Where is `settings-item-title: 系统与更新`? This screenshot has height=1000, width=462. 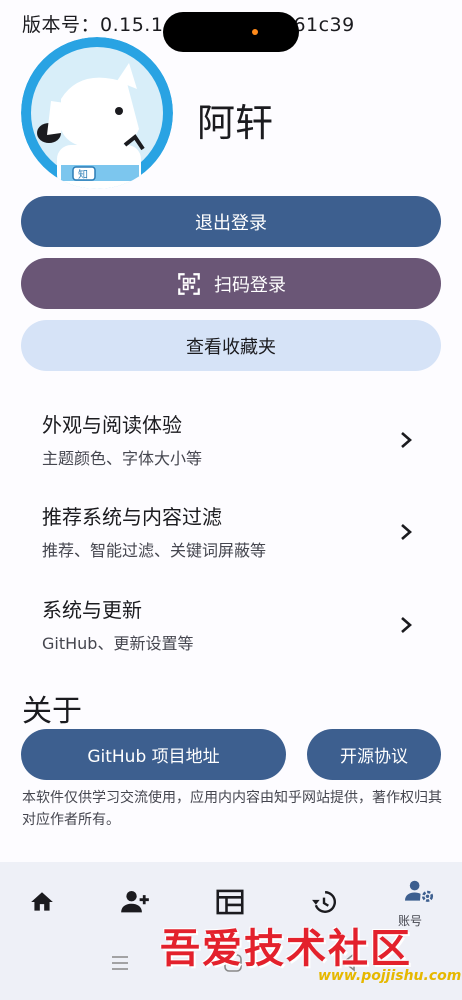
settings-item-title: 系统与更新 is located at coordinates (92, 610).